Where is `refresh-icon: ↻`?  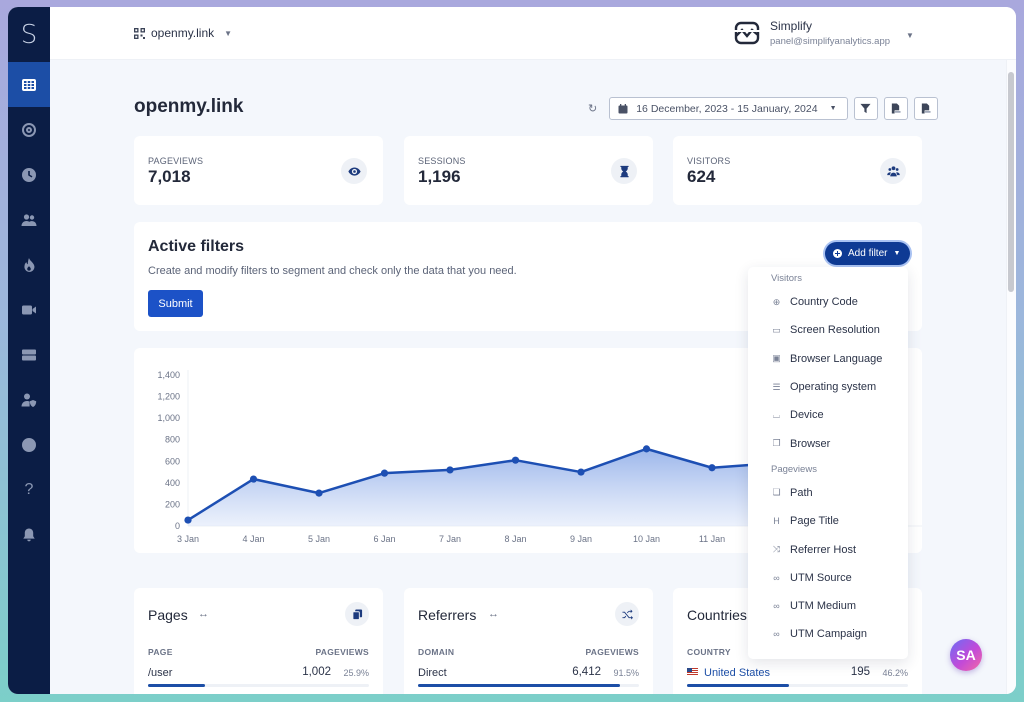 refresh-icon: ↻ is located at coordinates (592, 108).